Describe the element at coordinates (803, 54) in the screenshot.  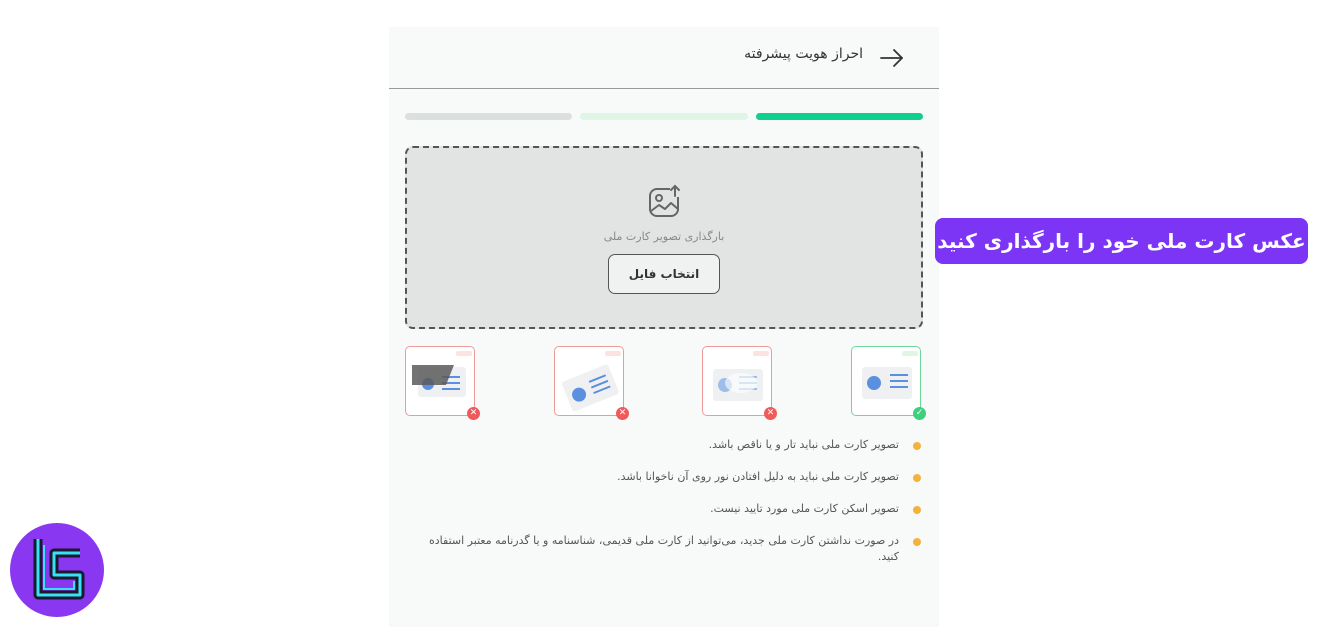
I see `page-title: احراز هویت پیشرفته` at that location.